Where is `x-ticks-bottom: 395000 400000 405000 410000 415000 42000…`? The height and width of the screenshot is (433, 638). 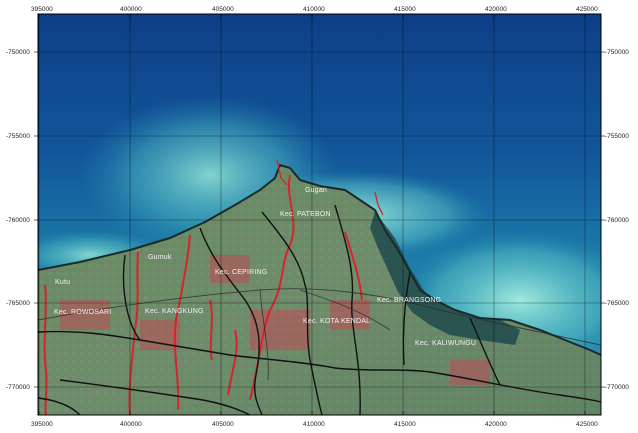 x-ticks-bottom: 395000 400000 405000 410000 415000 42000… is located at coordinates (314, 424).